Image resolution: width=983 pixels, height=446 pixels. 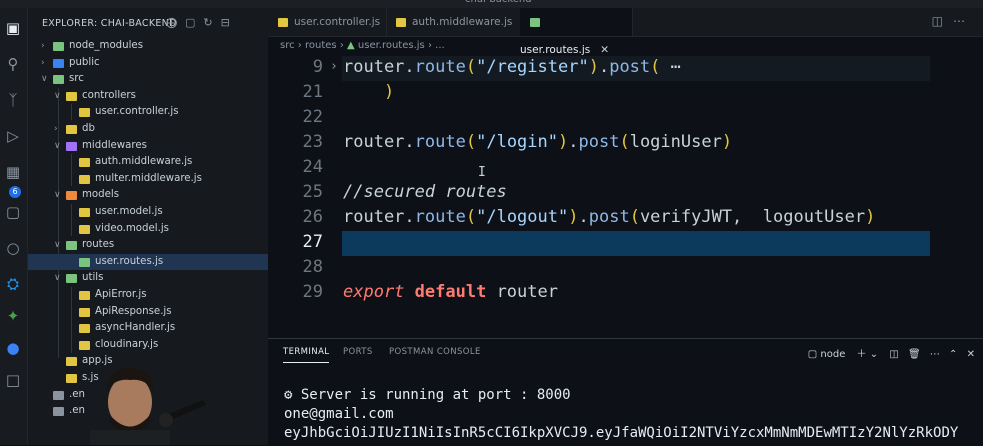 I want to click on breadcrumb-routes: routes, so click(x=321, y=45).